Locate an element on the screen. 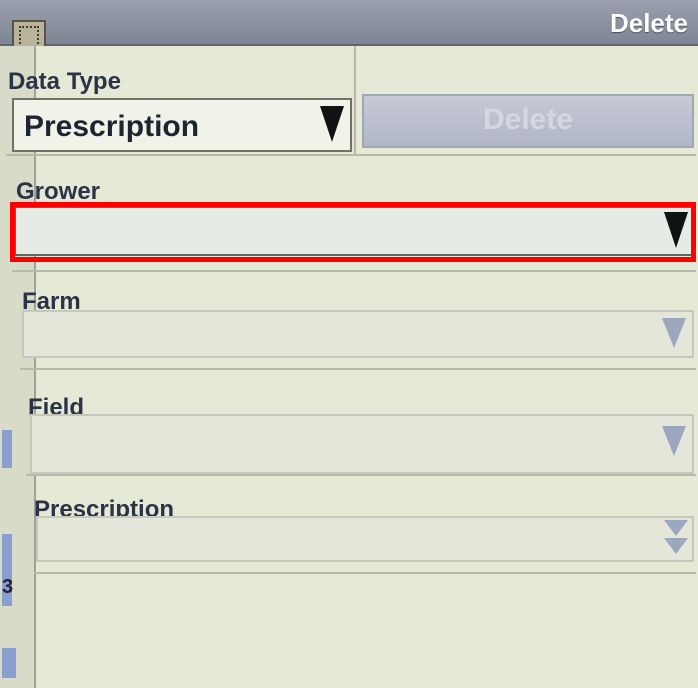 This screenshot has width=698, height=688. title-bar: Delete is located at coordinates (349, 27).